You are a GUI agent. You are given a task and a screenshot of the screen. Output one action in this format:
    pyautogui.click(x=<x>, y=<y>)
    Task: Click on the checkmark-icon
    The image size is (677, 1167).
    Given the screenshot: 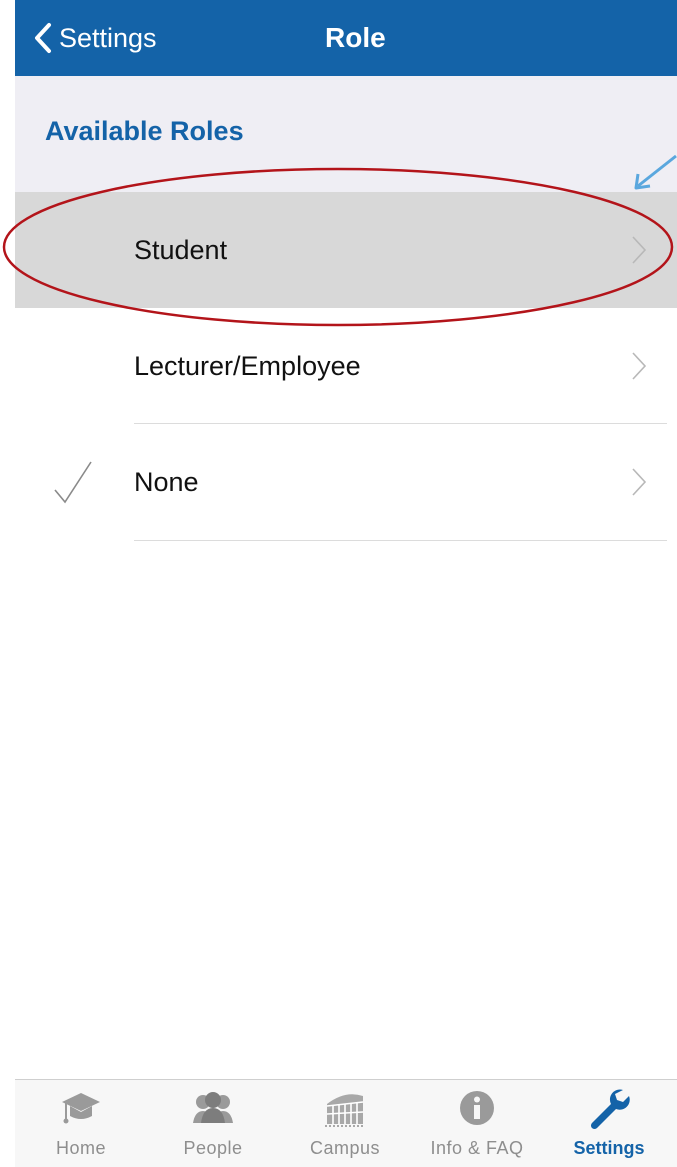 What is the action you would take?
    pyautogui.click(x=73, y=482)
    